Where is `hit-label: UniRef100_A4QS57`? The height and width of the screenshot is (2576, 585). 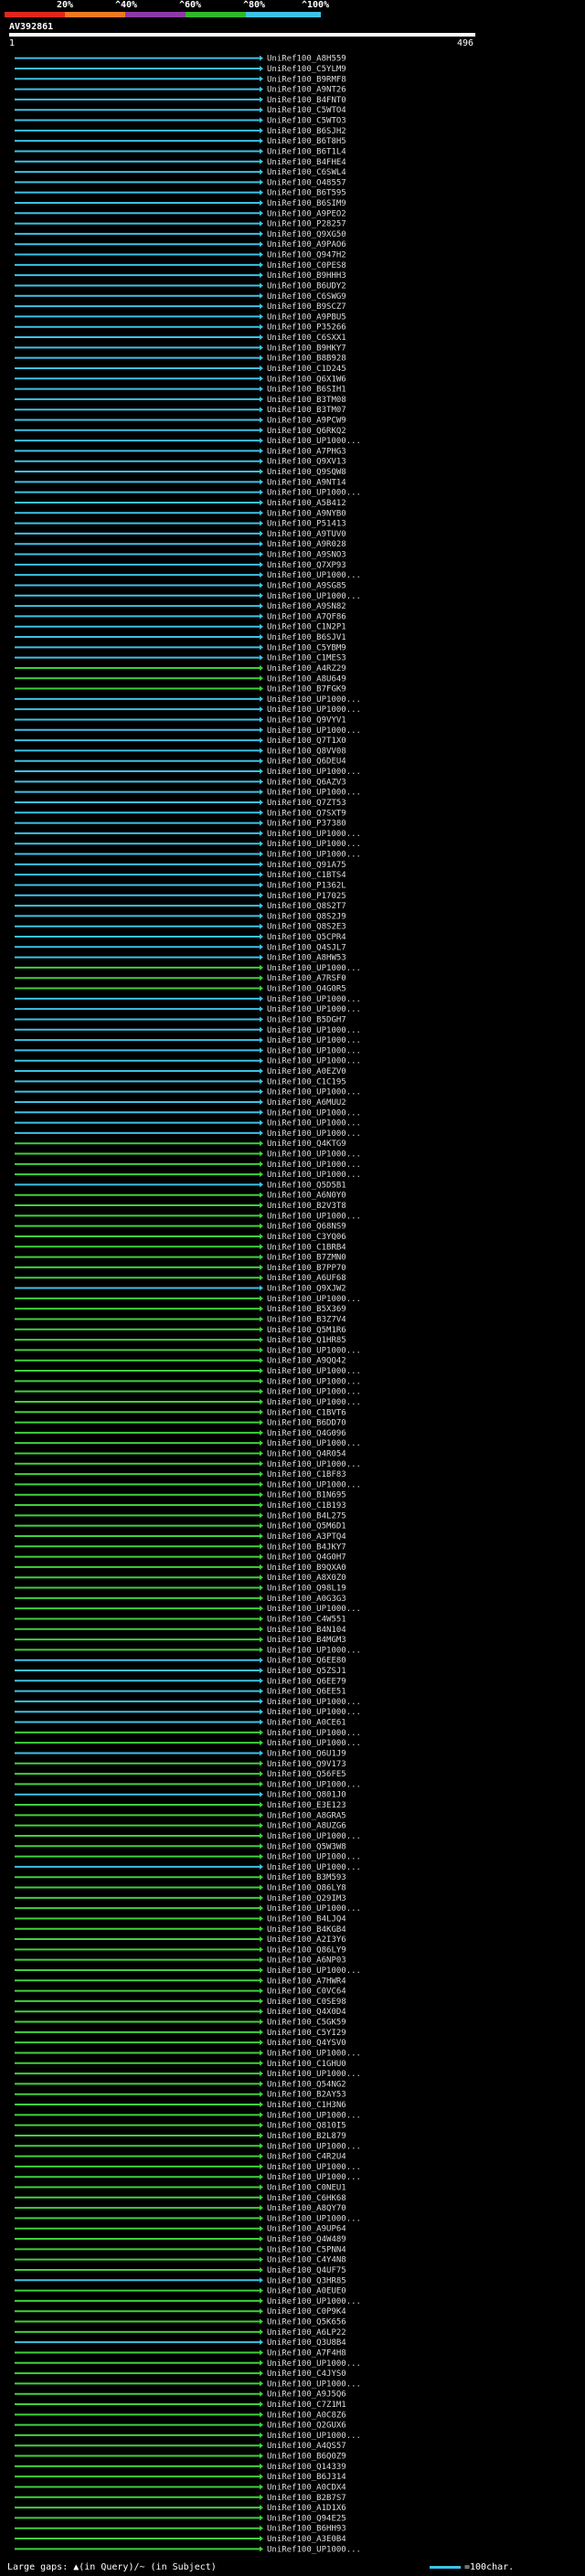 hit-label: UniRef100_A4QS57 is located at coordinates (307, 2446).